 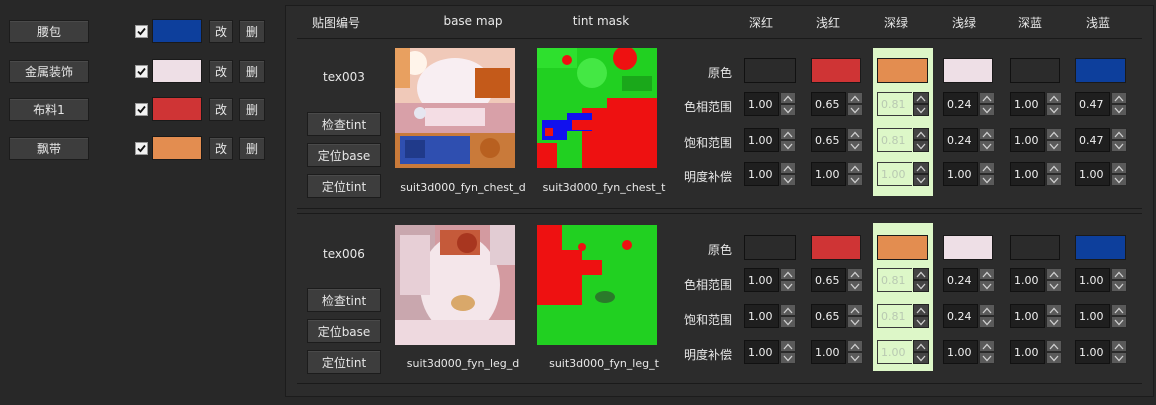 What do you see at coordinates (838, 280) in the screenshot?
I see `hue-spinbox: 0.65` at bounding box center [838, 280].